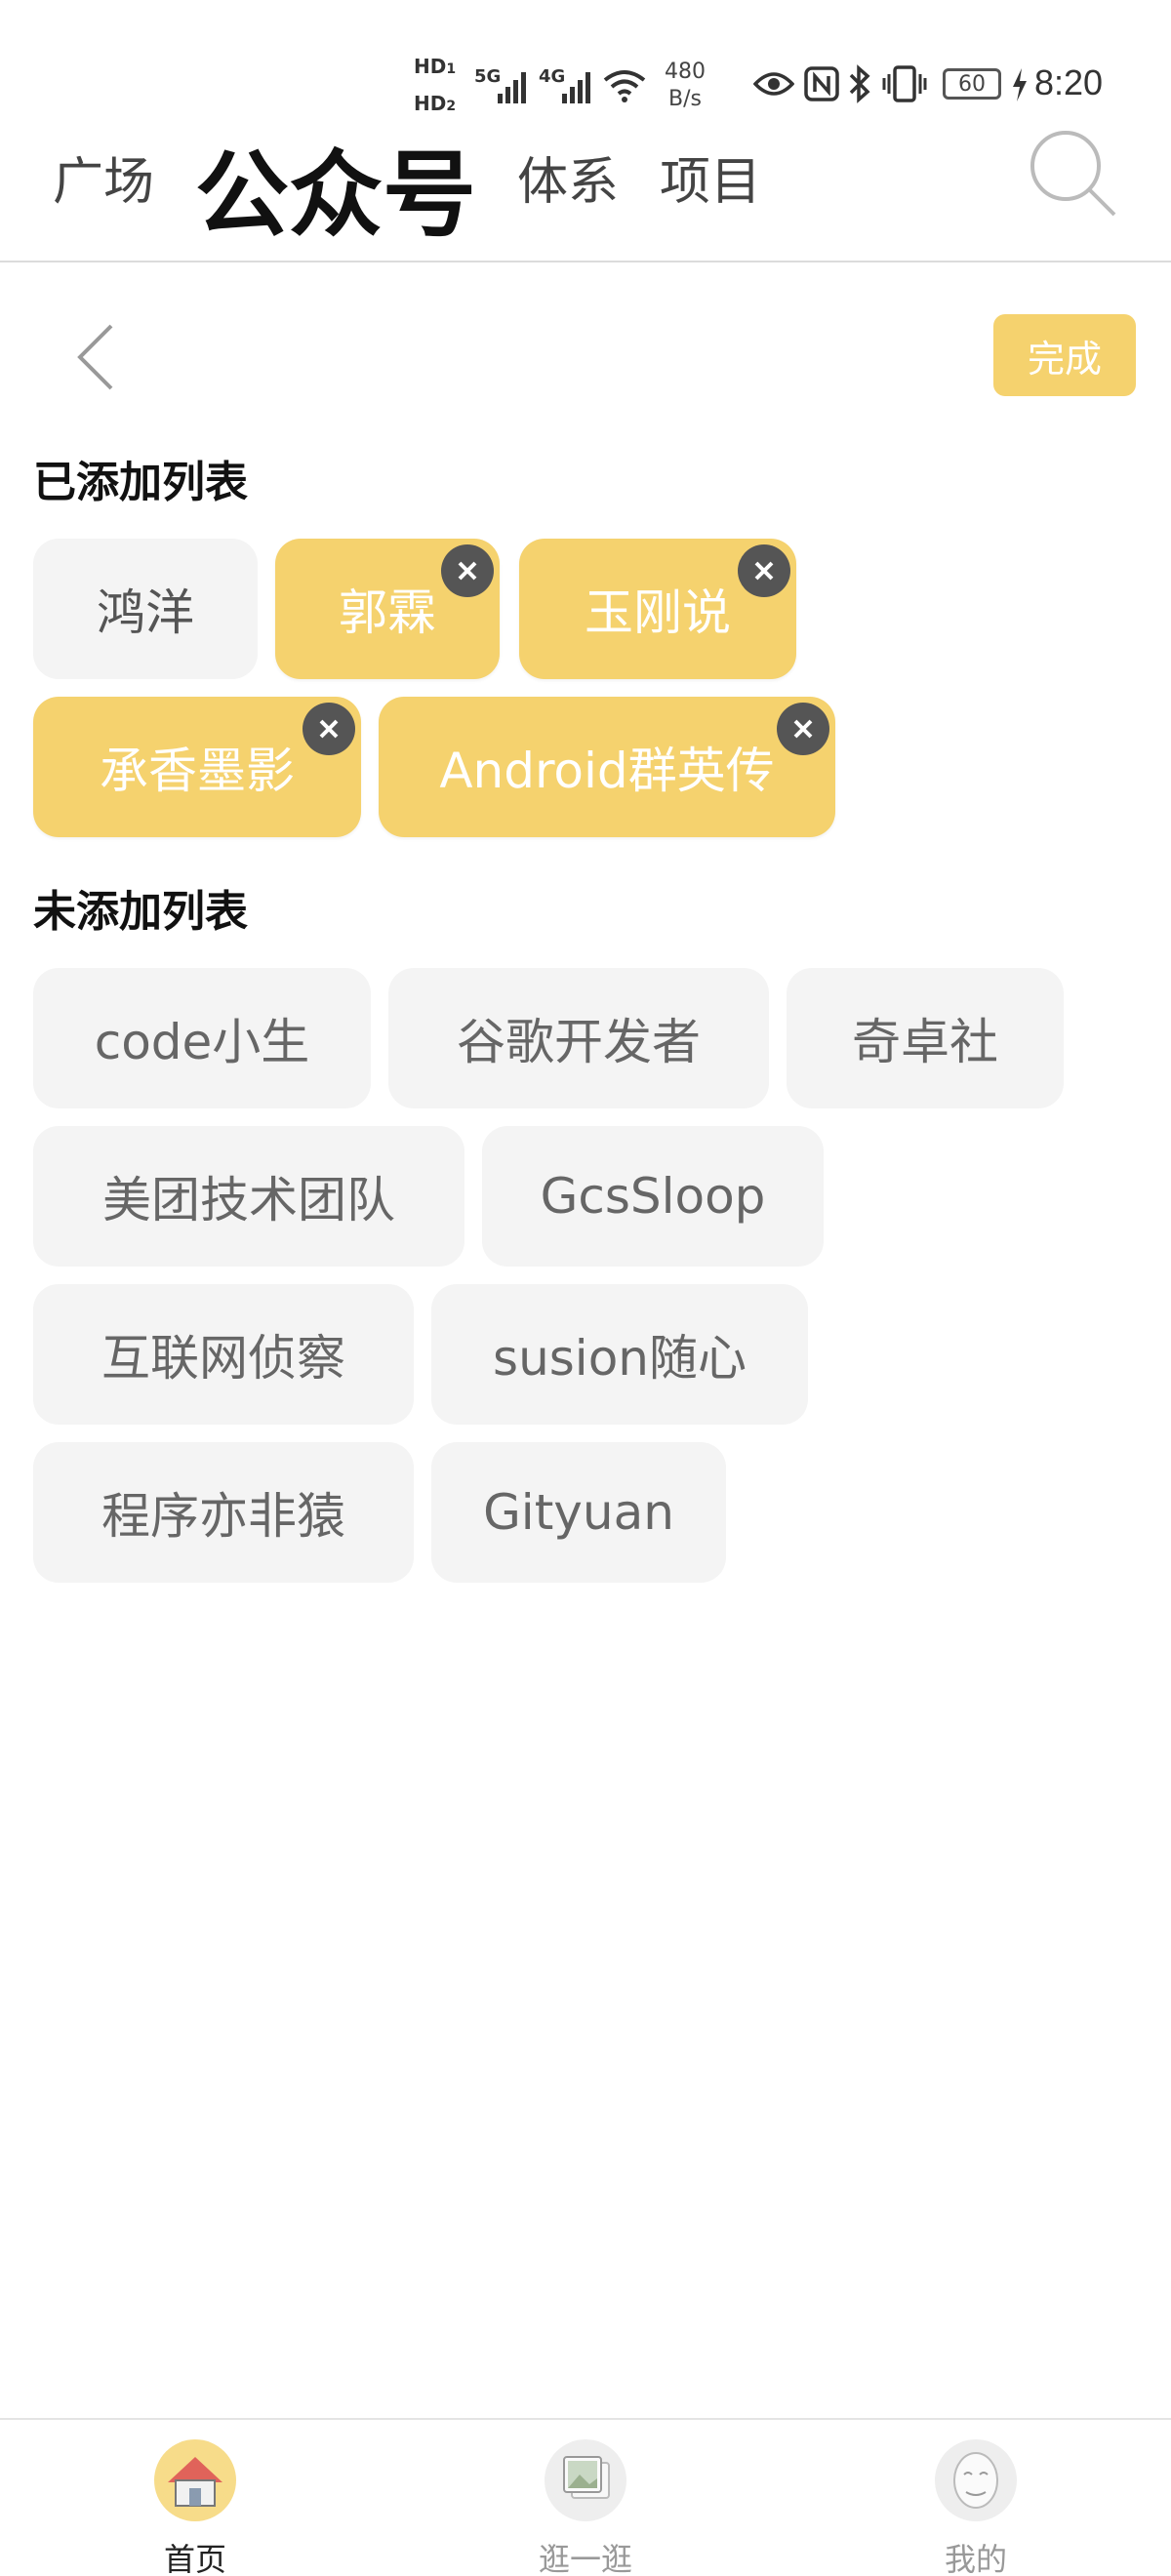 This screenshot has height=2576, width=1171. What do you see at coordinates (585, 2558) in the screenshot?
I see `nav-explore-label: 逛一逛` at bounding box center [585, 2558].